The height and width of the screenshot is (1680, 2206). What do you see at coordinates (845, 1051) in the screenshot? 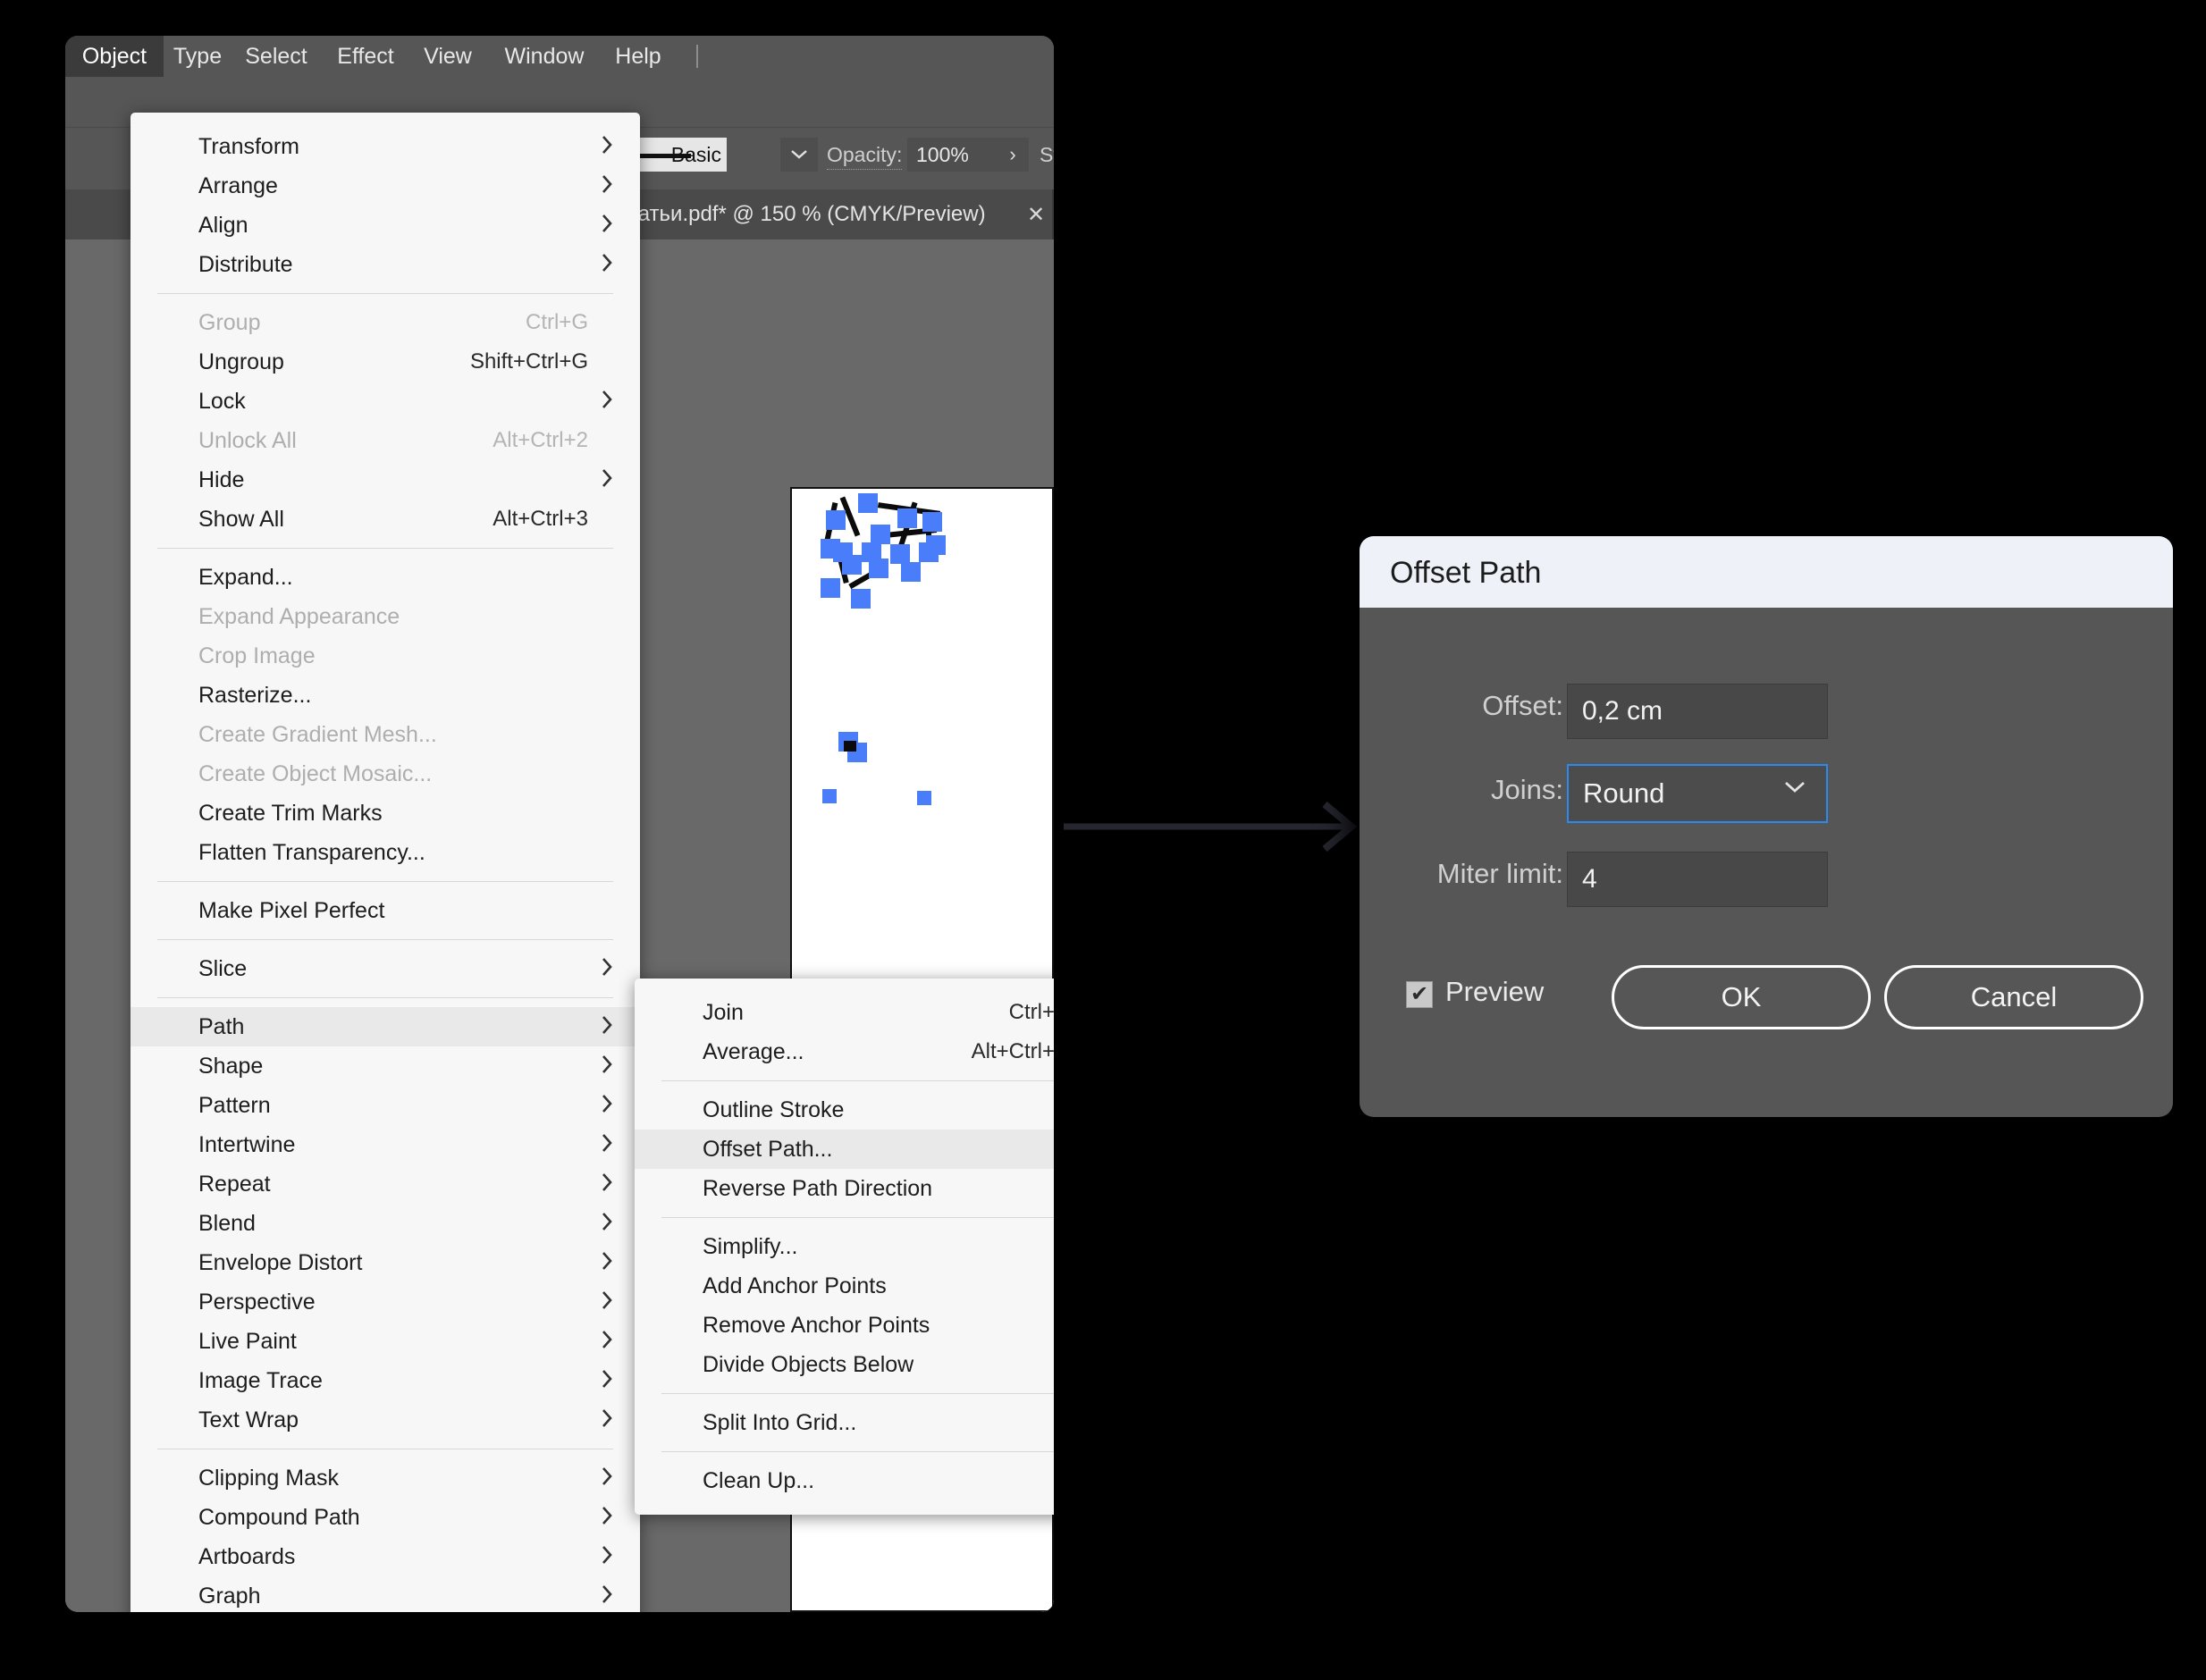
I see `path-menu-item-average: Average... Alt+Ctrl+J` at bounding box center [845, 1051].